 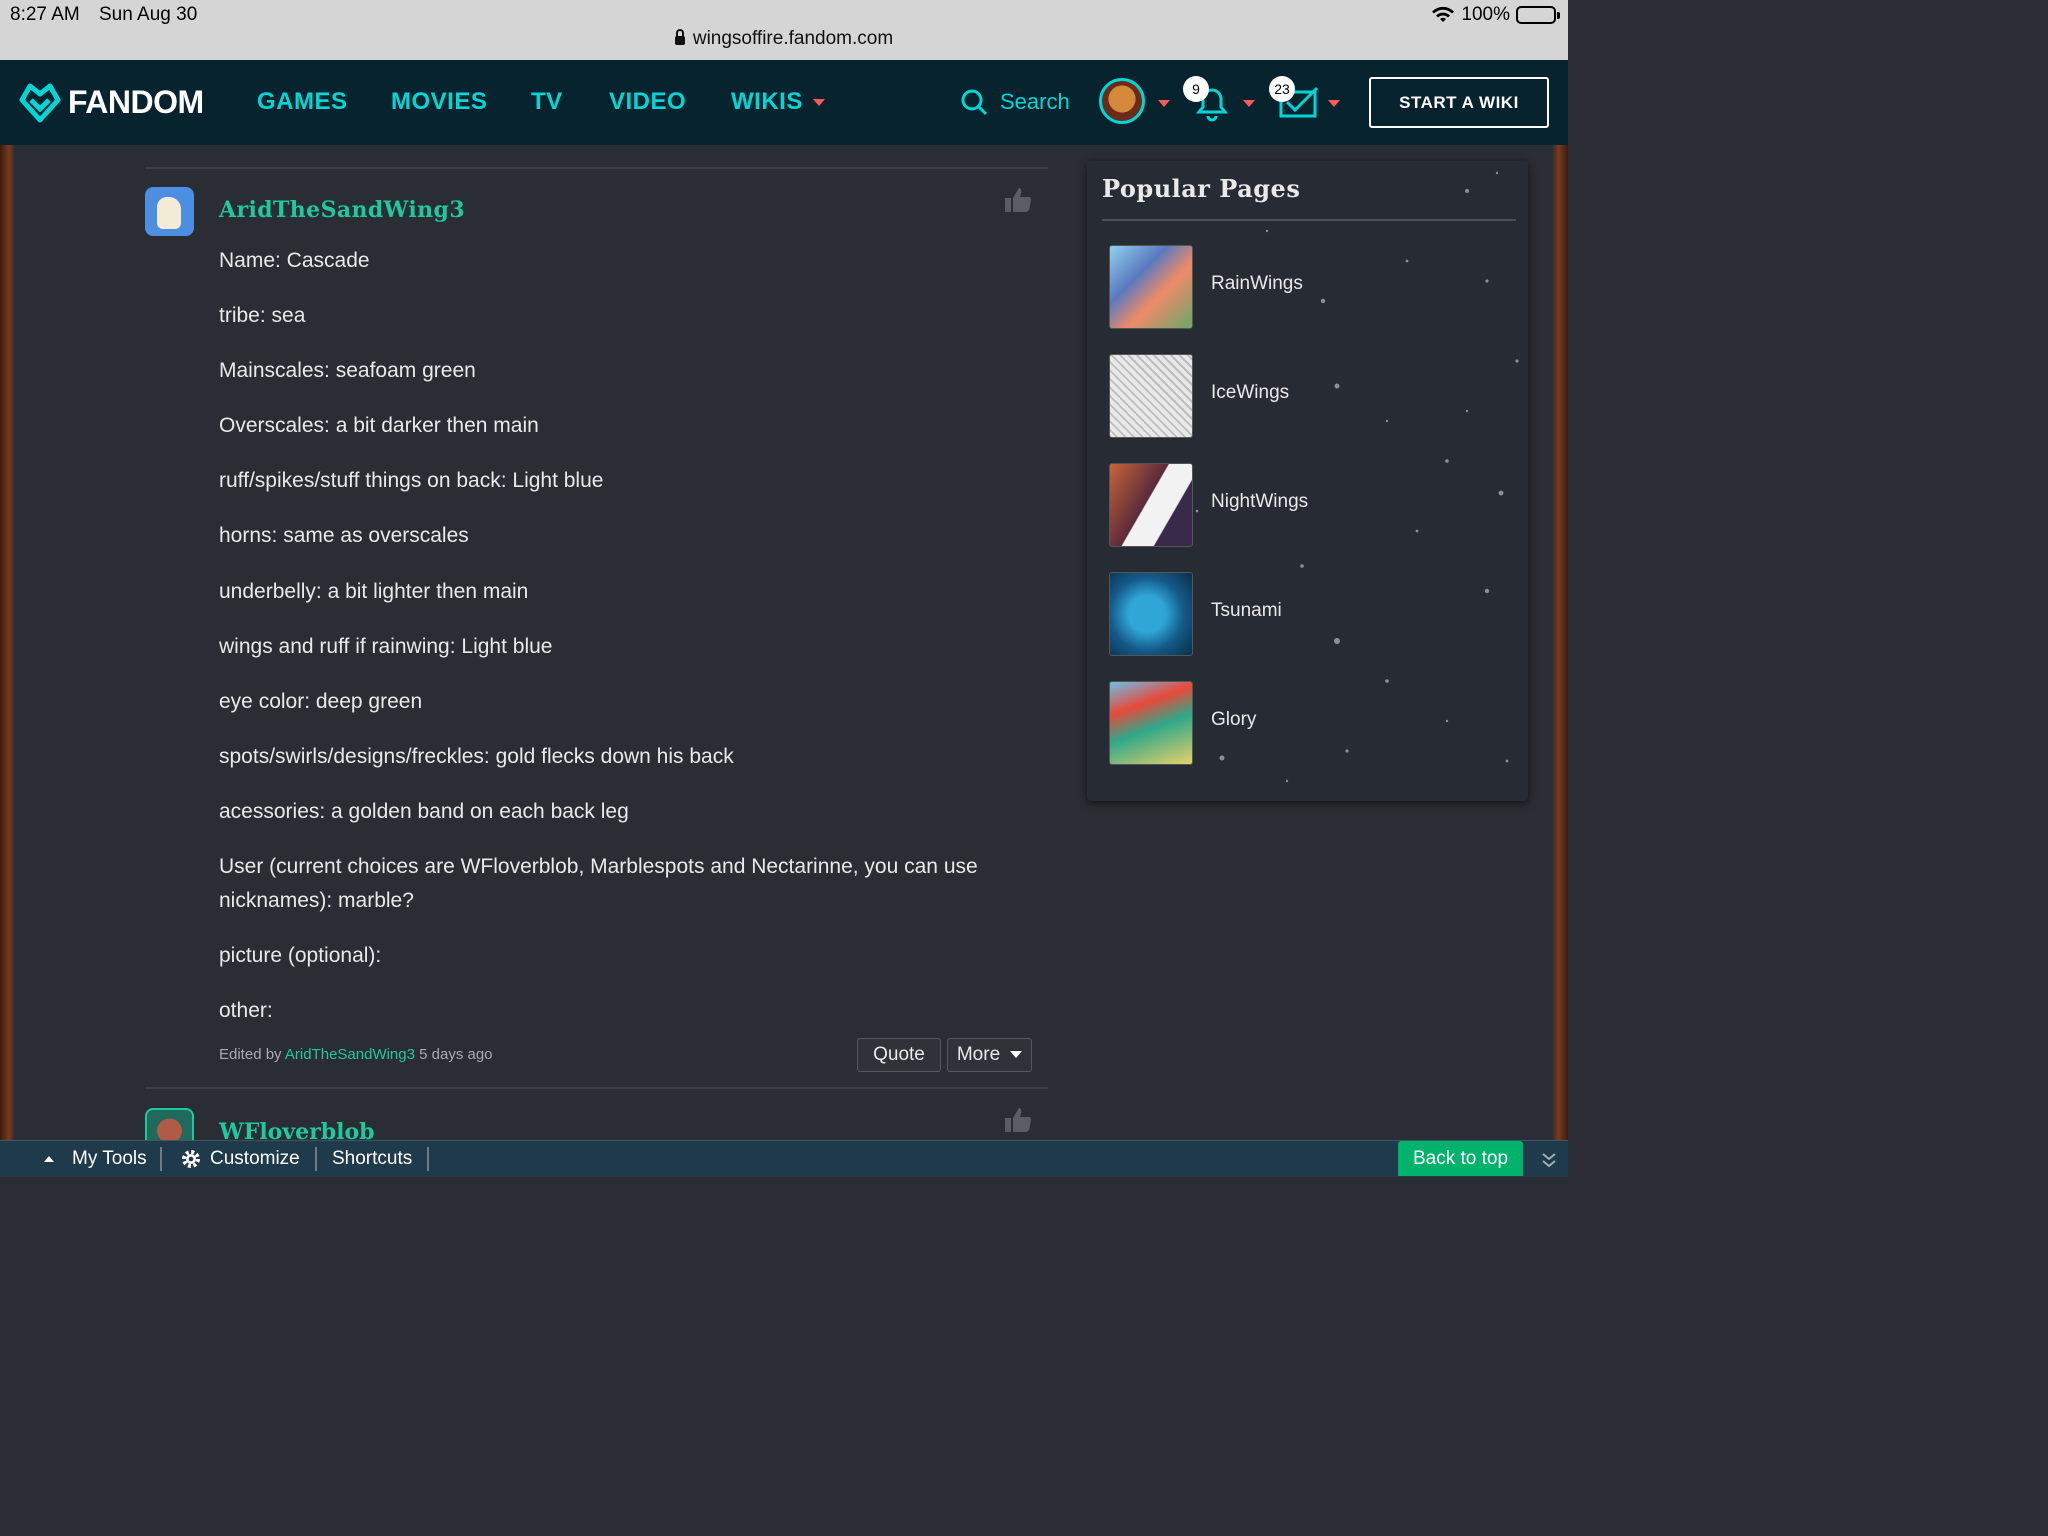 What do you see at coordinates (1459, 102) in the screenshot?
I see `start-wiki-button: START A WIKI` at bounding box center [1459, 102].